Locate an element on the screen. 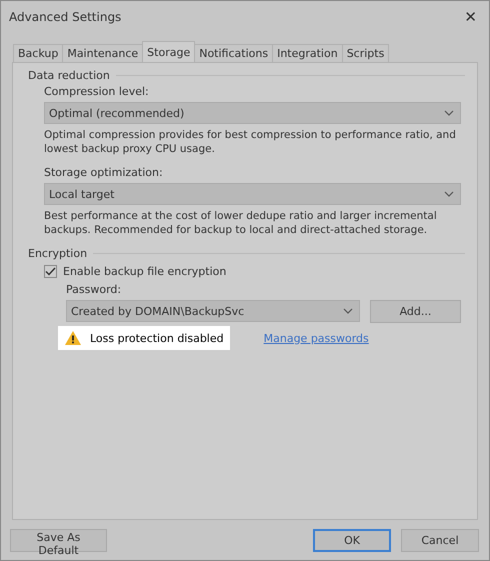  tab: Integration is located at coordinates (307, 53).